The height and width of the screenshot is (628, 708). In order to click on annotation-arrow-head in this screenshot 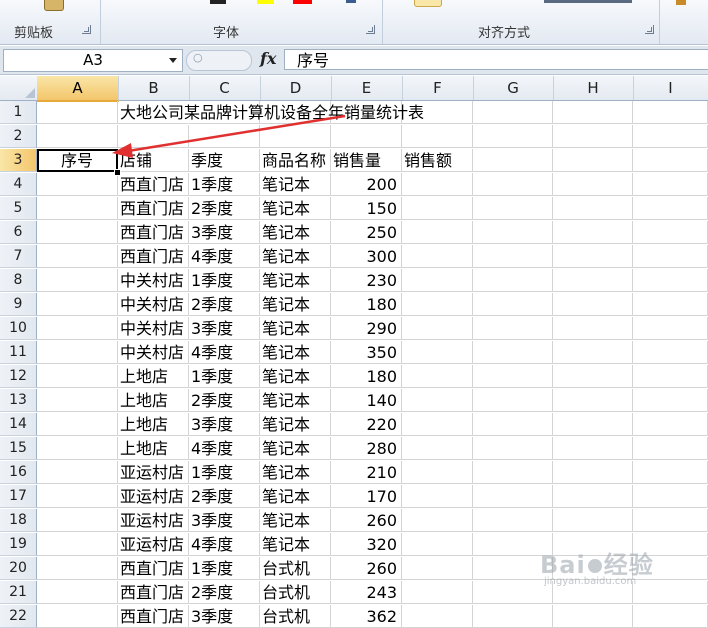, I will do `click(122, 150)`.